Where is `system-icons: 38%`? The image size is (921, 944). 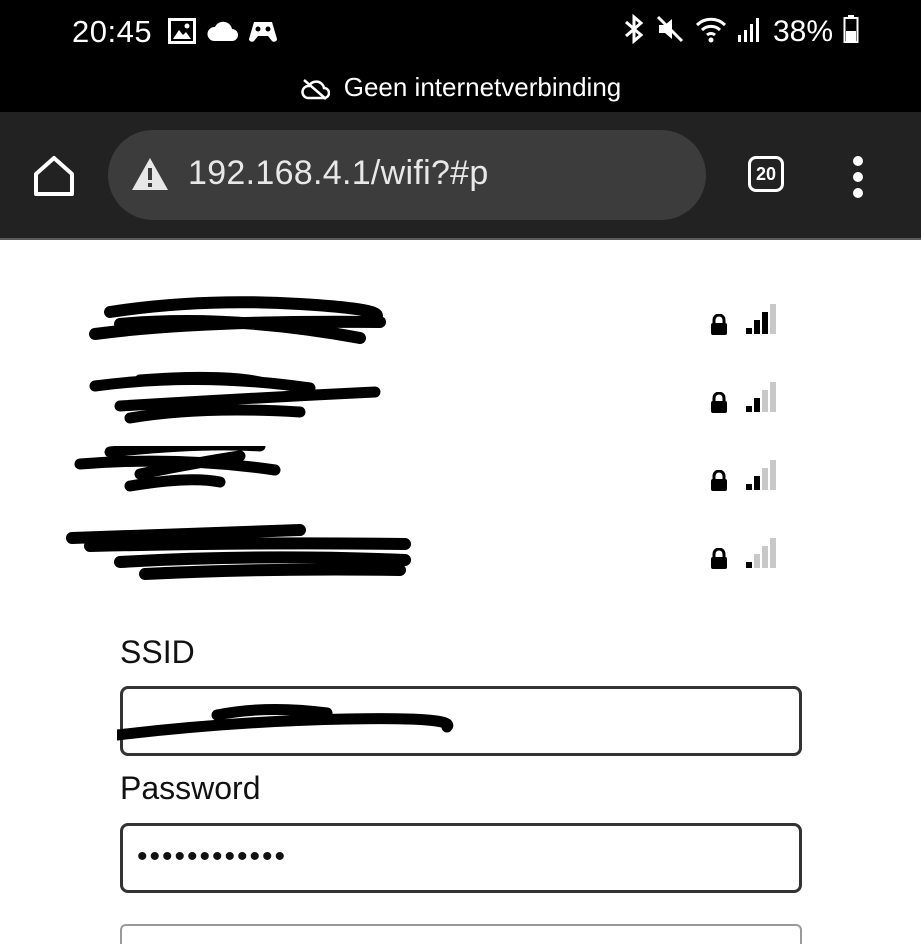
system-icons: 38% is located at coordinates (741, 31).